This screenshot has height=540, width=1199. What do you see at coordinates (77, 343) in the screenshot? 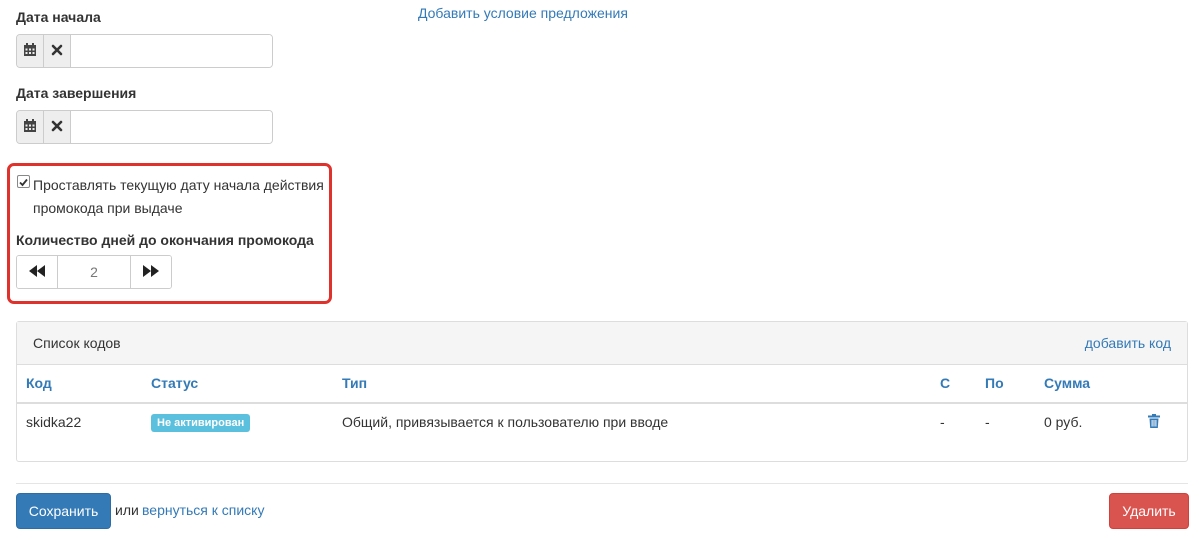
I see `codes-panel-title: Список кодов` at bounding box center [77, 343].